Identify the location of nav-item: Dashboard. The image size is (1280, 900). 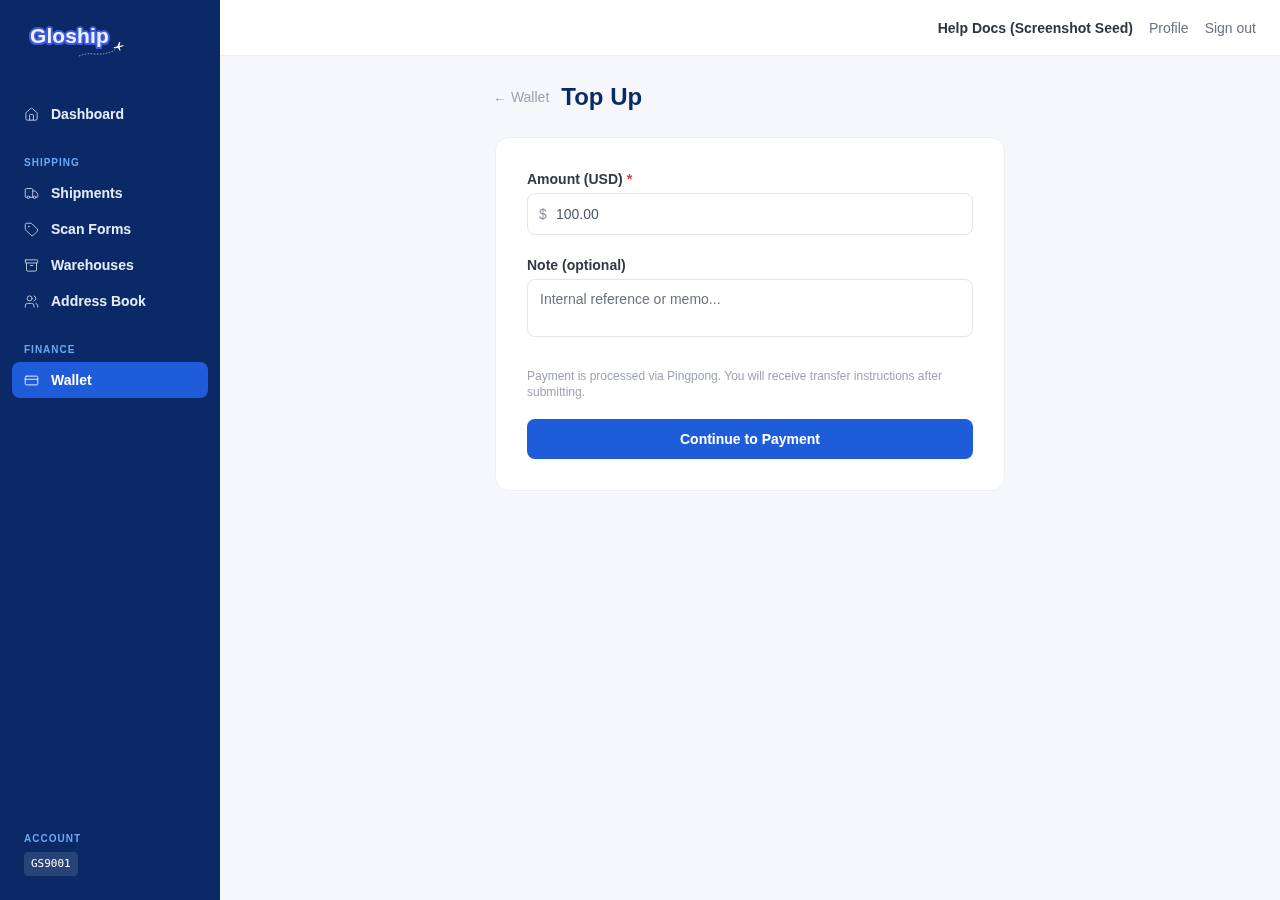
(110, 114).